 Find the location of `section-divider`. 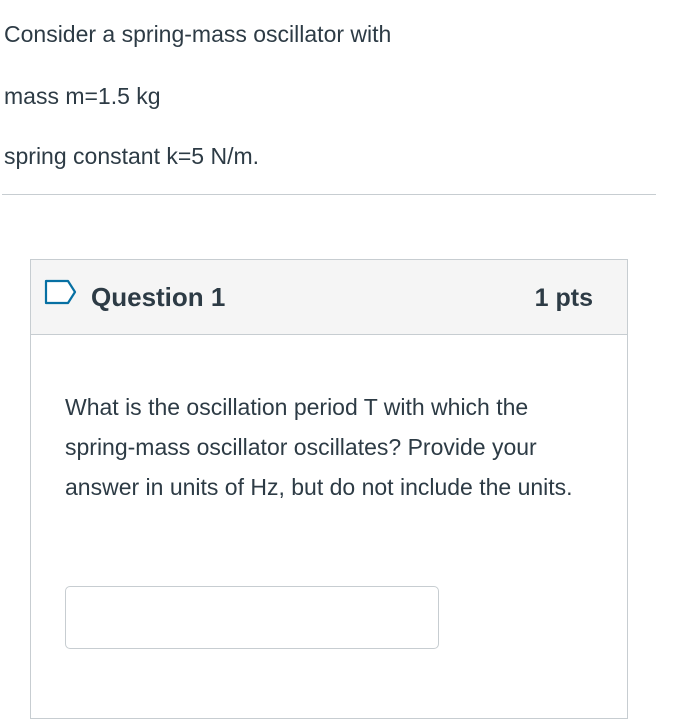

section-divider is located at coordinates (329, 194).